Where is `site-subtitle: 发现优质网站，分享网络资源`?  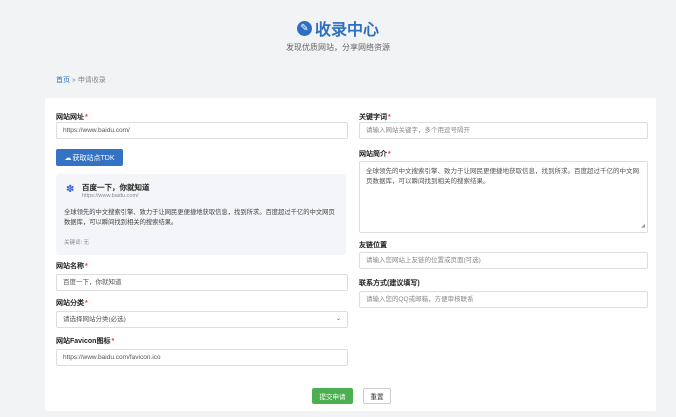 site-subtitle: 发现优质网站，分享网络资源 is located at coordinates (338, 47).